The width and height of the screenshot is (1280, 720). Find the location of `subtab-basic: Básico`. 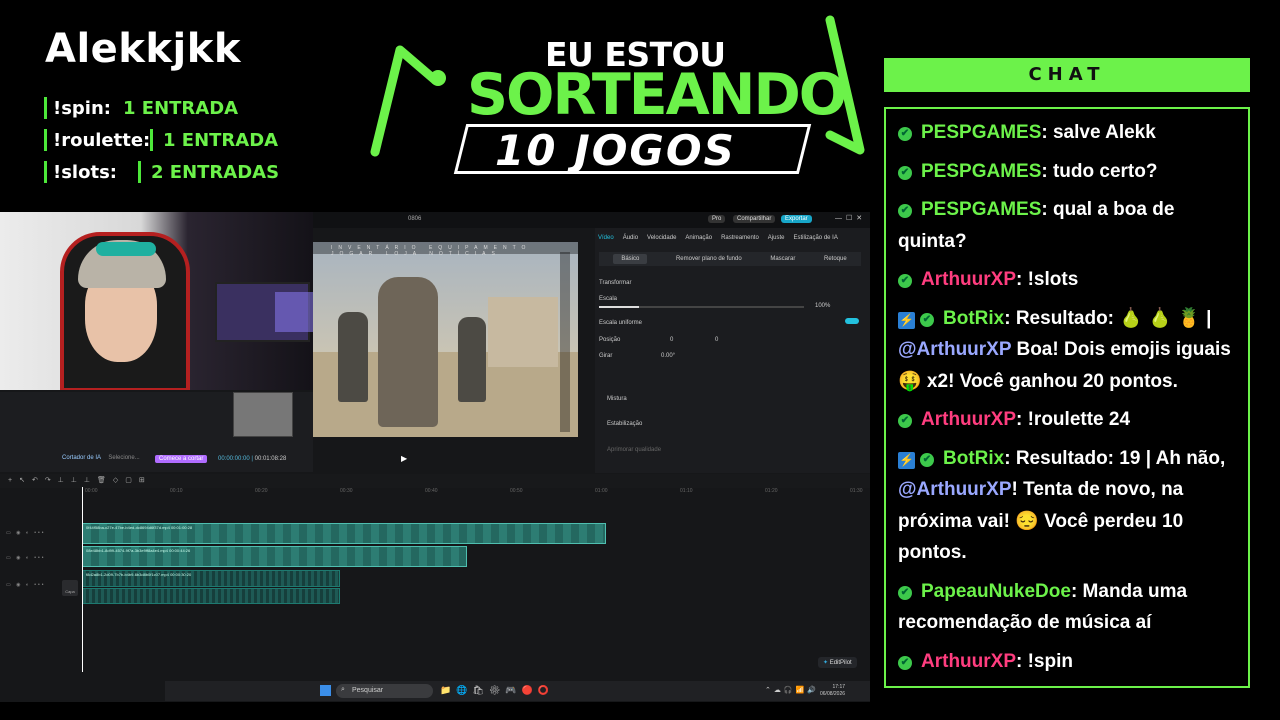

subtab-basic: Básico is located at coordinates (630, 259).